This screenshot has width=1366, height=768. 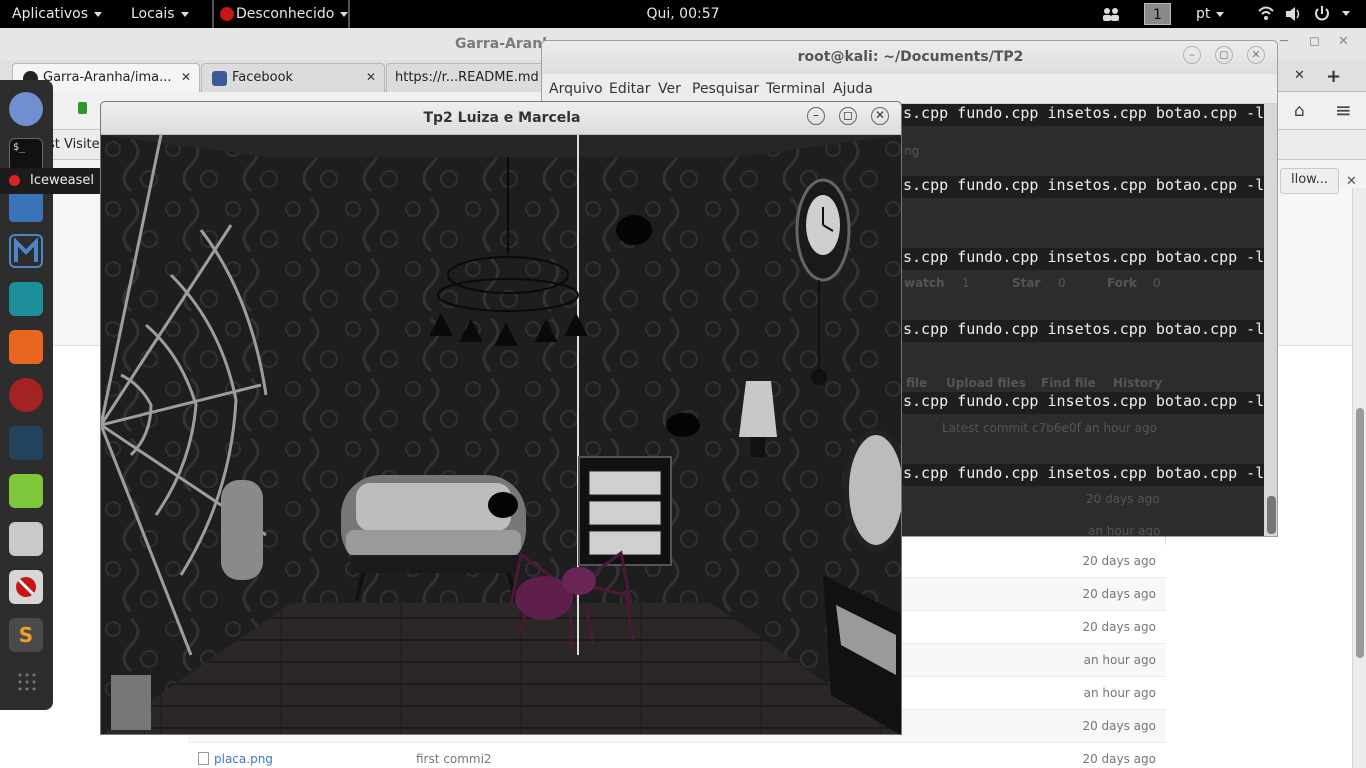 What do you see at coordinates (62, 180) in the screenshot?
I see `dock-tooltip-label: Iceweasel` at bounding box center [62, 180].